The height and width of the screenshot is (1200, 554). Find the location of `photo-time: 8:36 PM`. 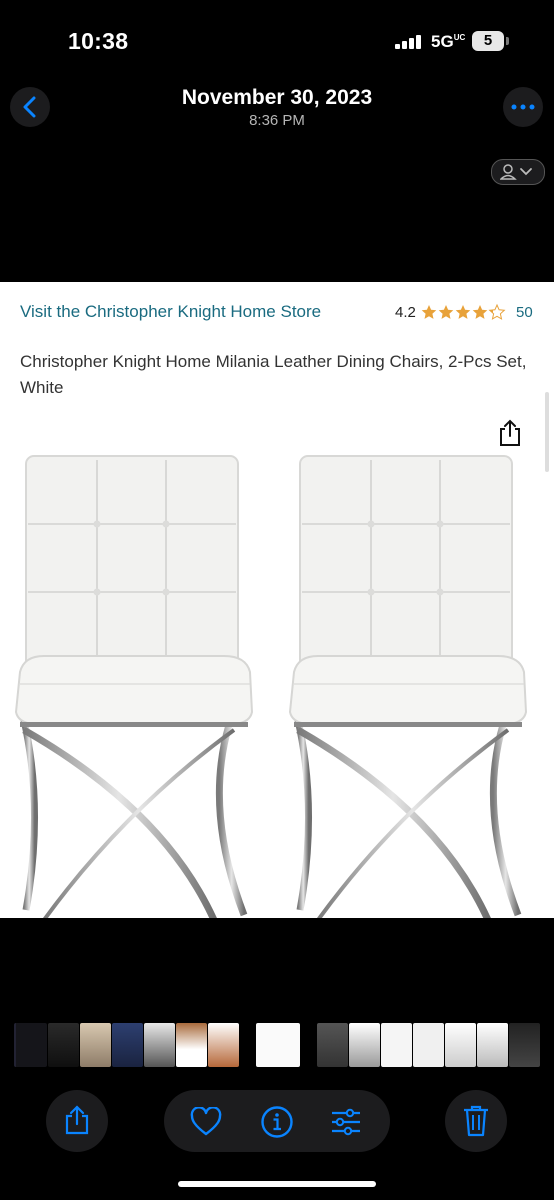

photo-time: 8:36 PM is located at coordinates (277, 120).